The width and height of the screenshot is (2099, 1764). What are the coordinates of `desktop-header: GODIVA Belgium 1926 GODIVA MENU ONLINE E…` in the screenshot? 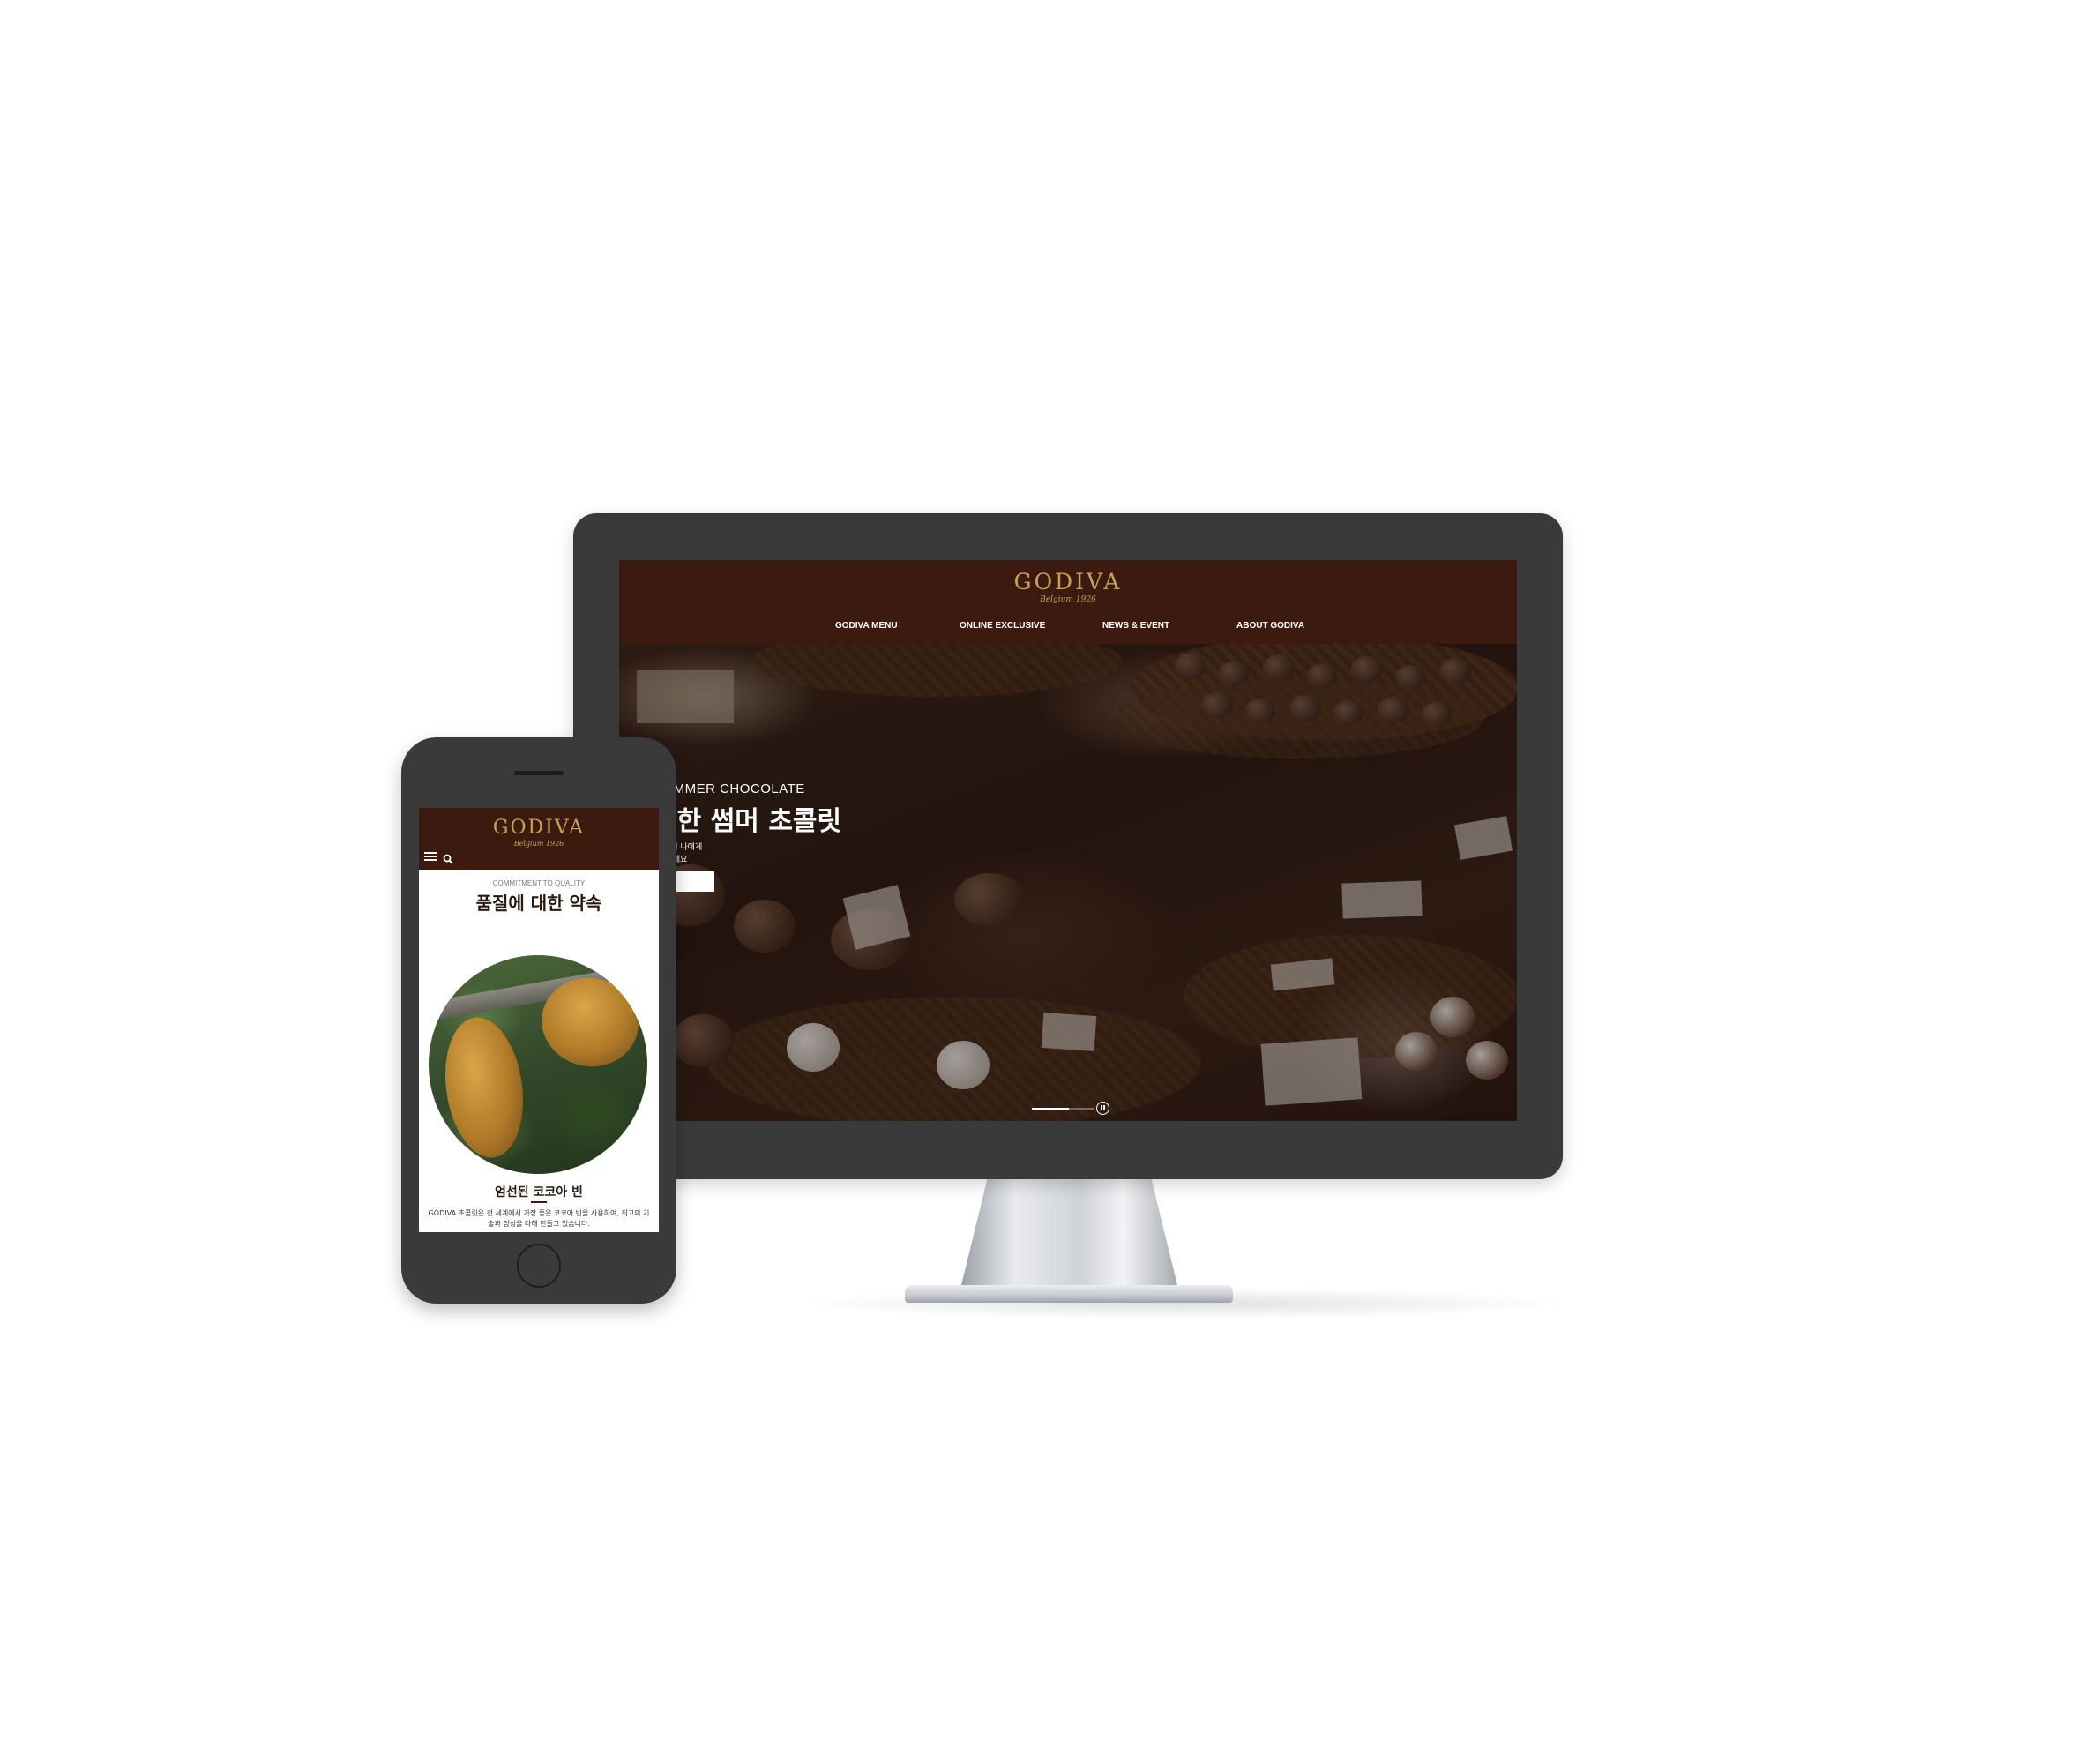 It's located at (1068, 602).